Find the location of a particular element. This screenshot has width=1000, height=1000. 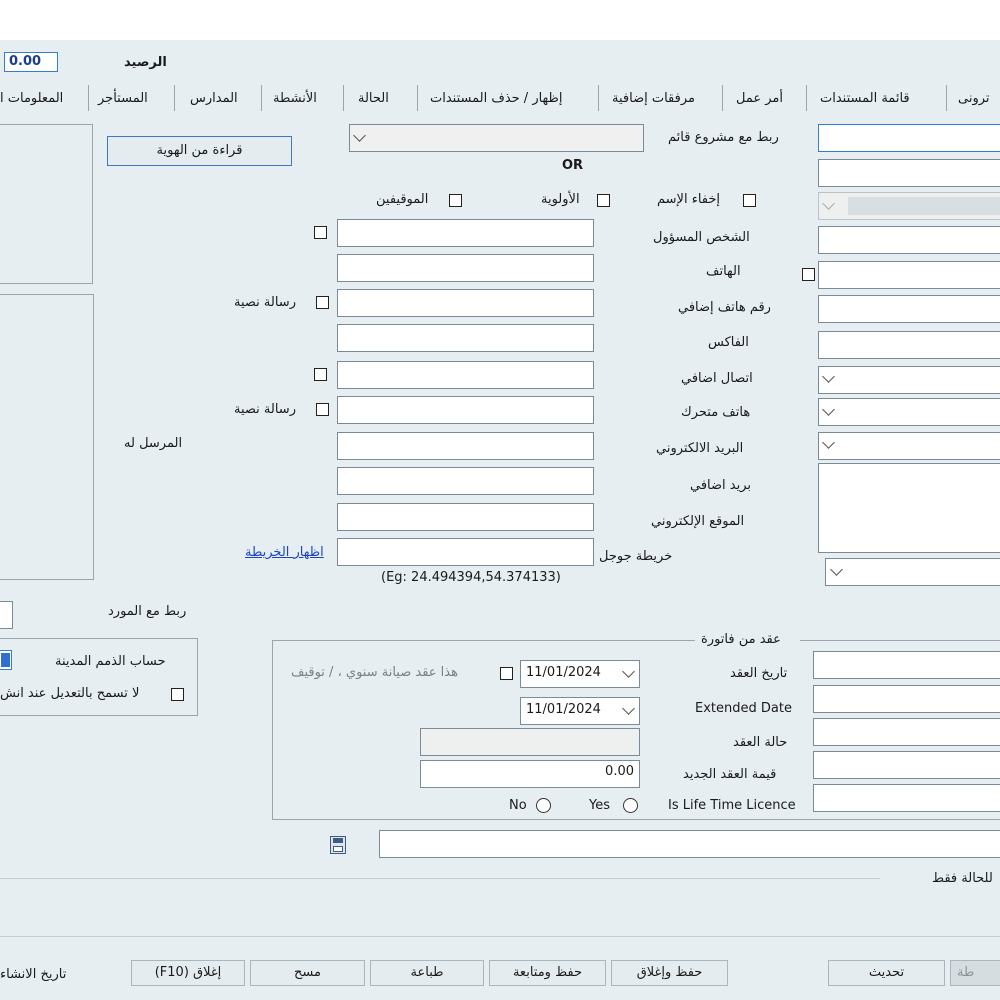

file-path-field is located at coordinates (689, 844).